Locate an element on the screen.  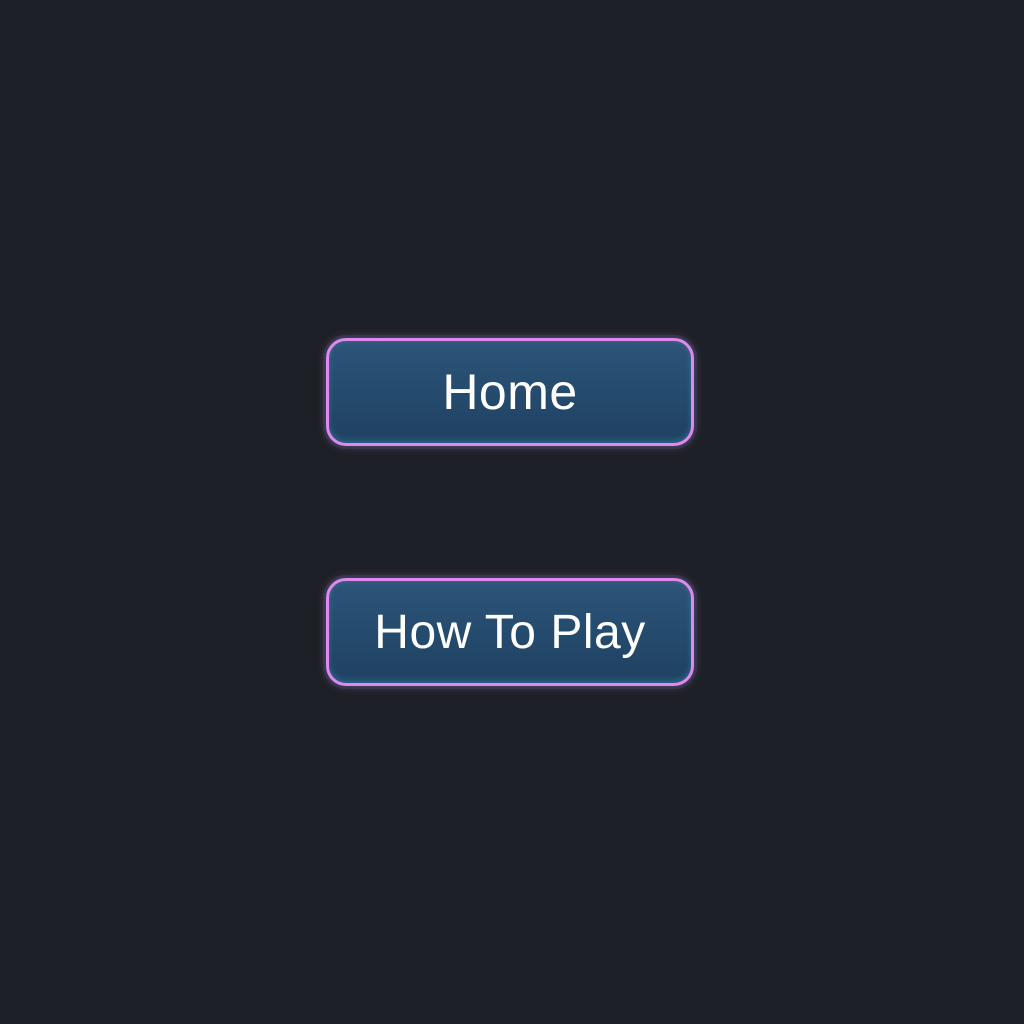
home-button-label: Home is located at coordinates (510, 392).